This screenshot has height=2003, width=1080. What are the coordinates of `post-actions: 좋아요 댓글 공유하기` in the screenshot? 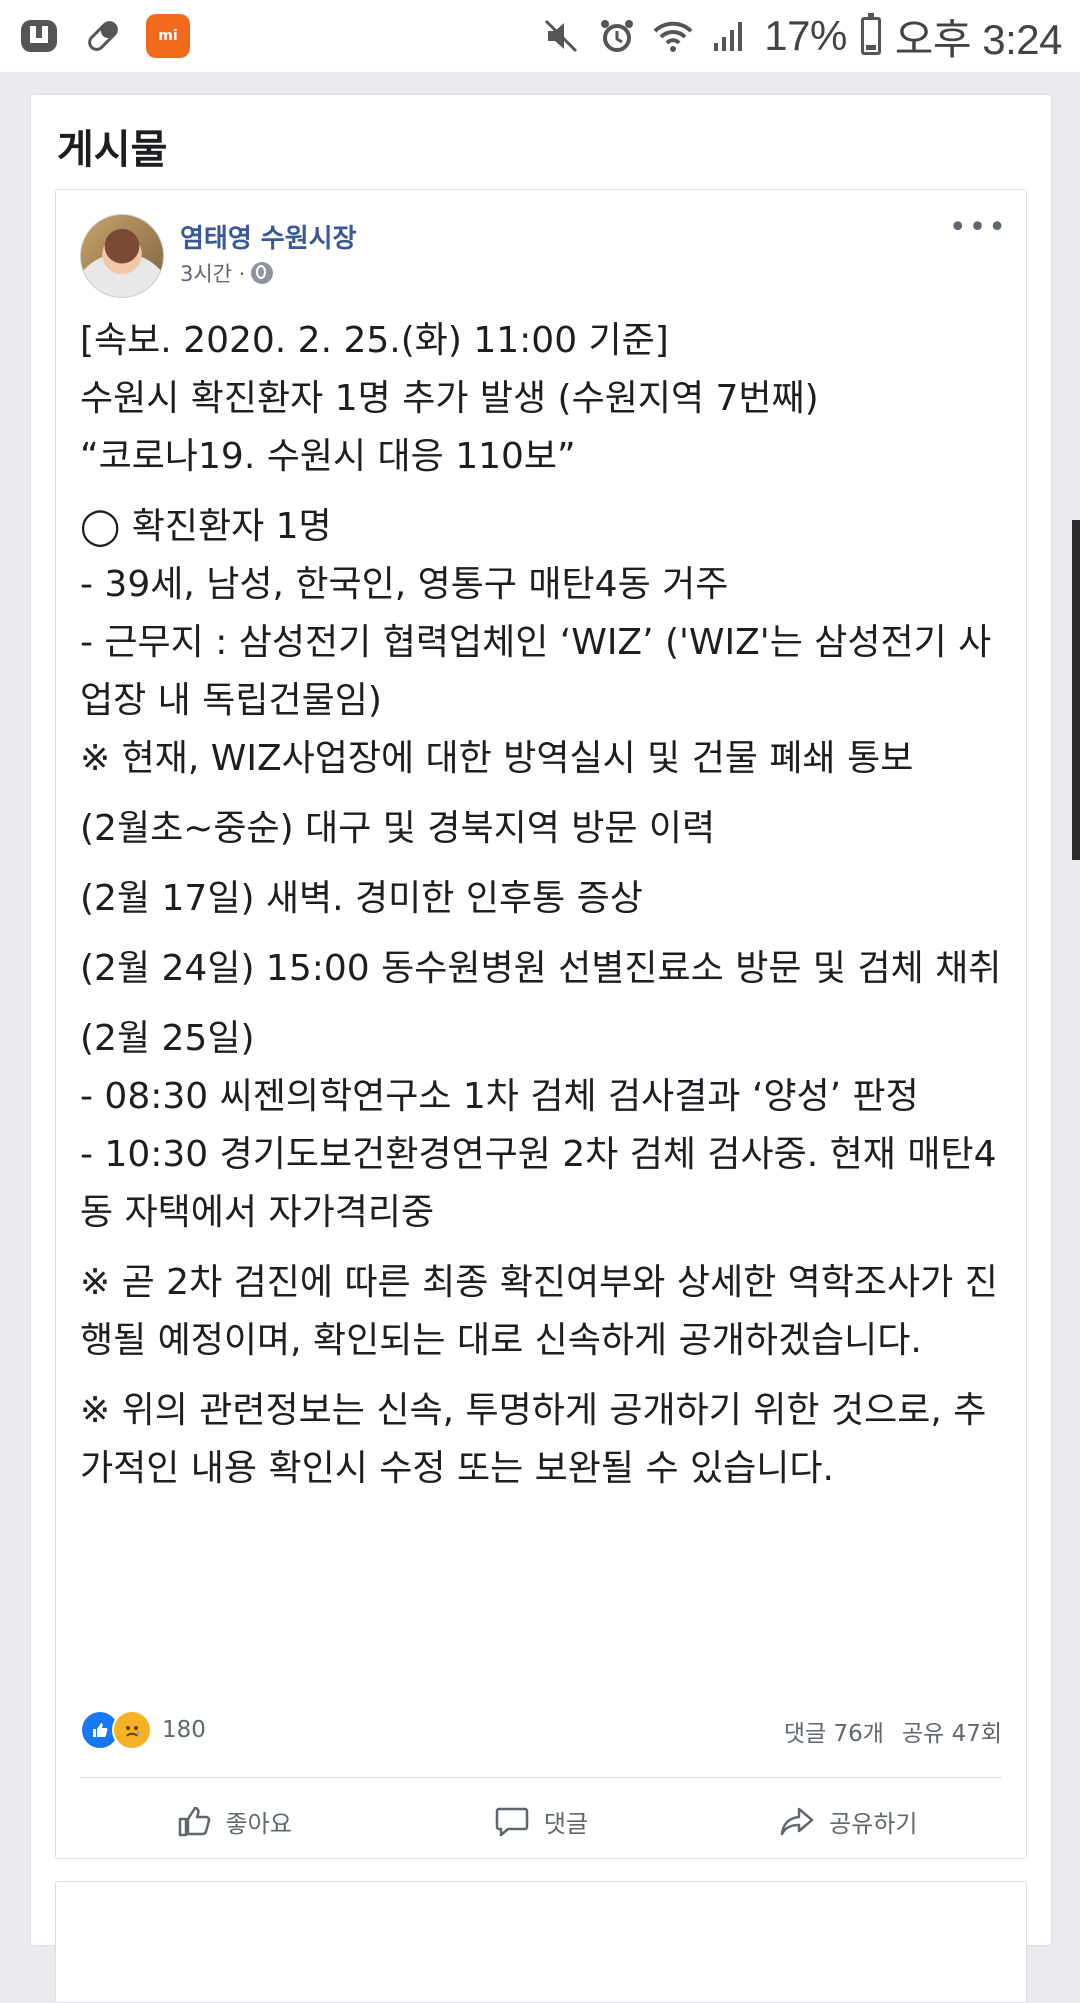 It's located at (541, 1821).